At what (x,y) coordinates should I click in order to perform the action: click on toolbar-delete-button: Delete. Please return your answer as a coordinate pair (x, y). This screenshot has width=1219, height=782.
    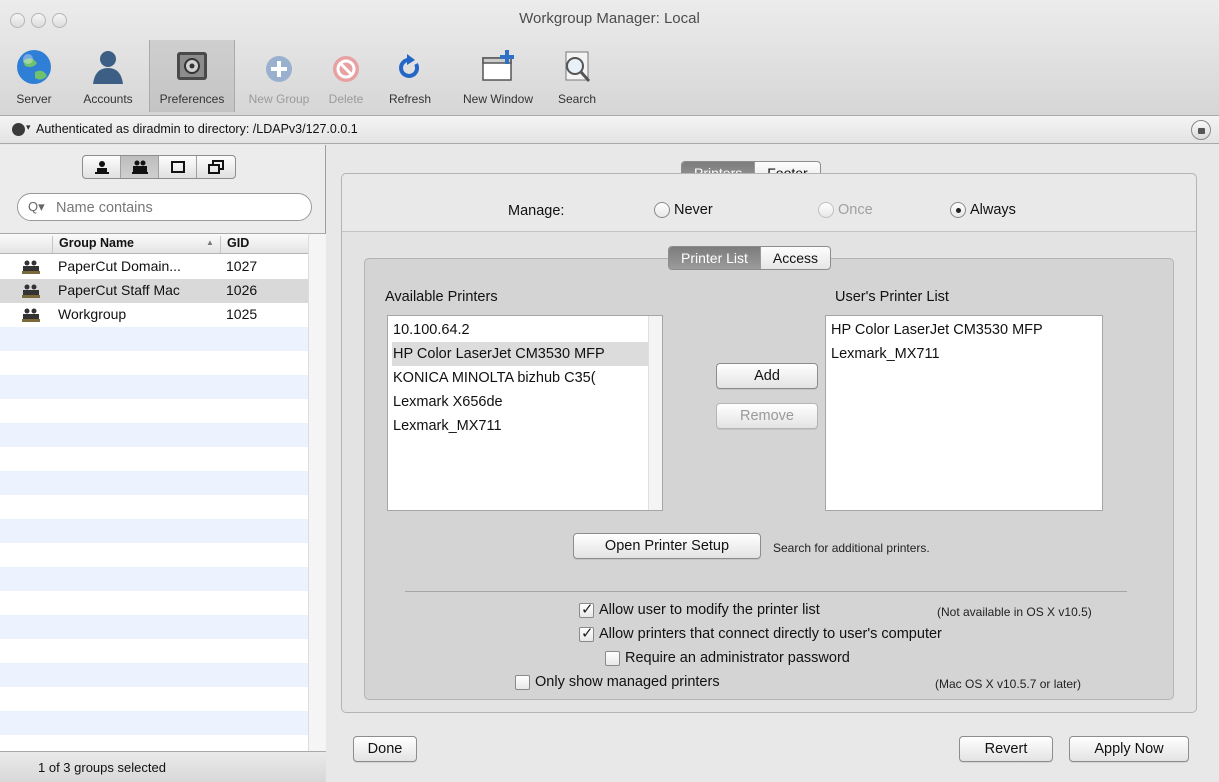
    Looking at the image, I should click on (346, 76).